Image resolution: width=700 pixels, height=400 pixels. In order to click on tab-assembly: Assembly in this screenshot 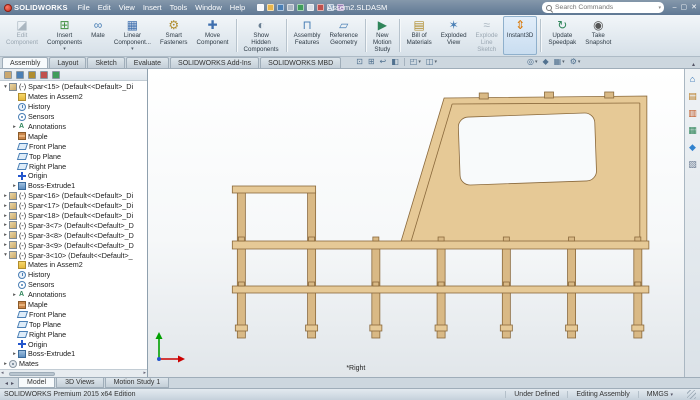, I will do `click(25, 62)`.